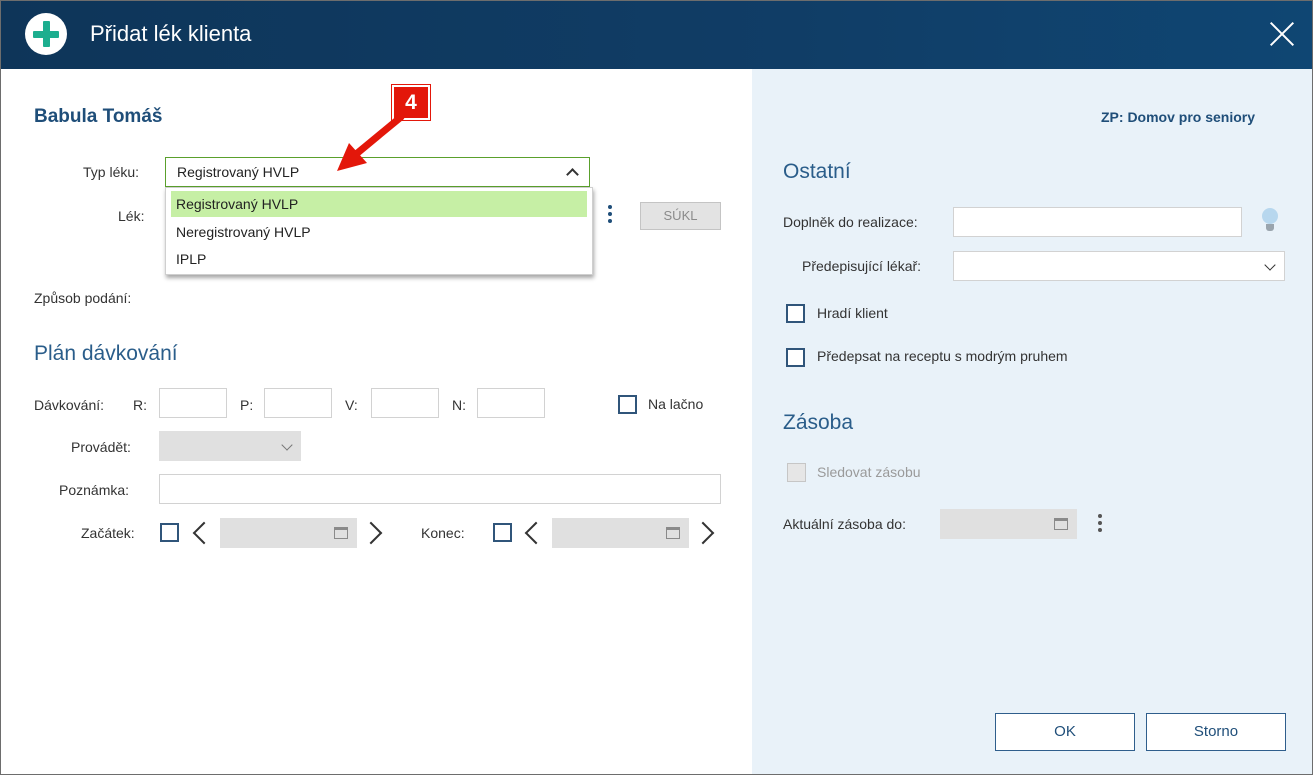 The height and width of the screenshot is (775, 1313). What do you see at coordinates (131, 216) in the screenshot?
I see `lek-label: Lék:` at bounding box center [131, 216].